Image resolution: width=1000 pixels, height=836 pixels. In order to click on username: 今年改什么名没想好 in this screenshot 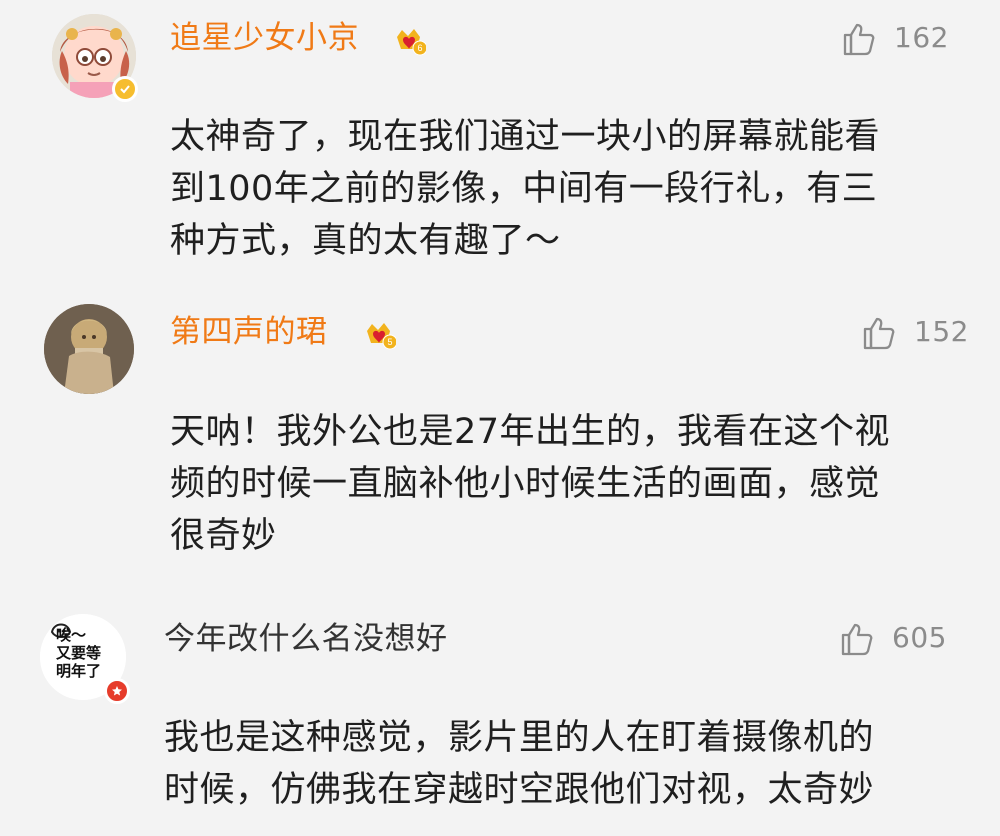, I will do `click(306, 639)`.